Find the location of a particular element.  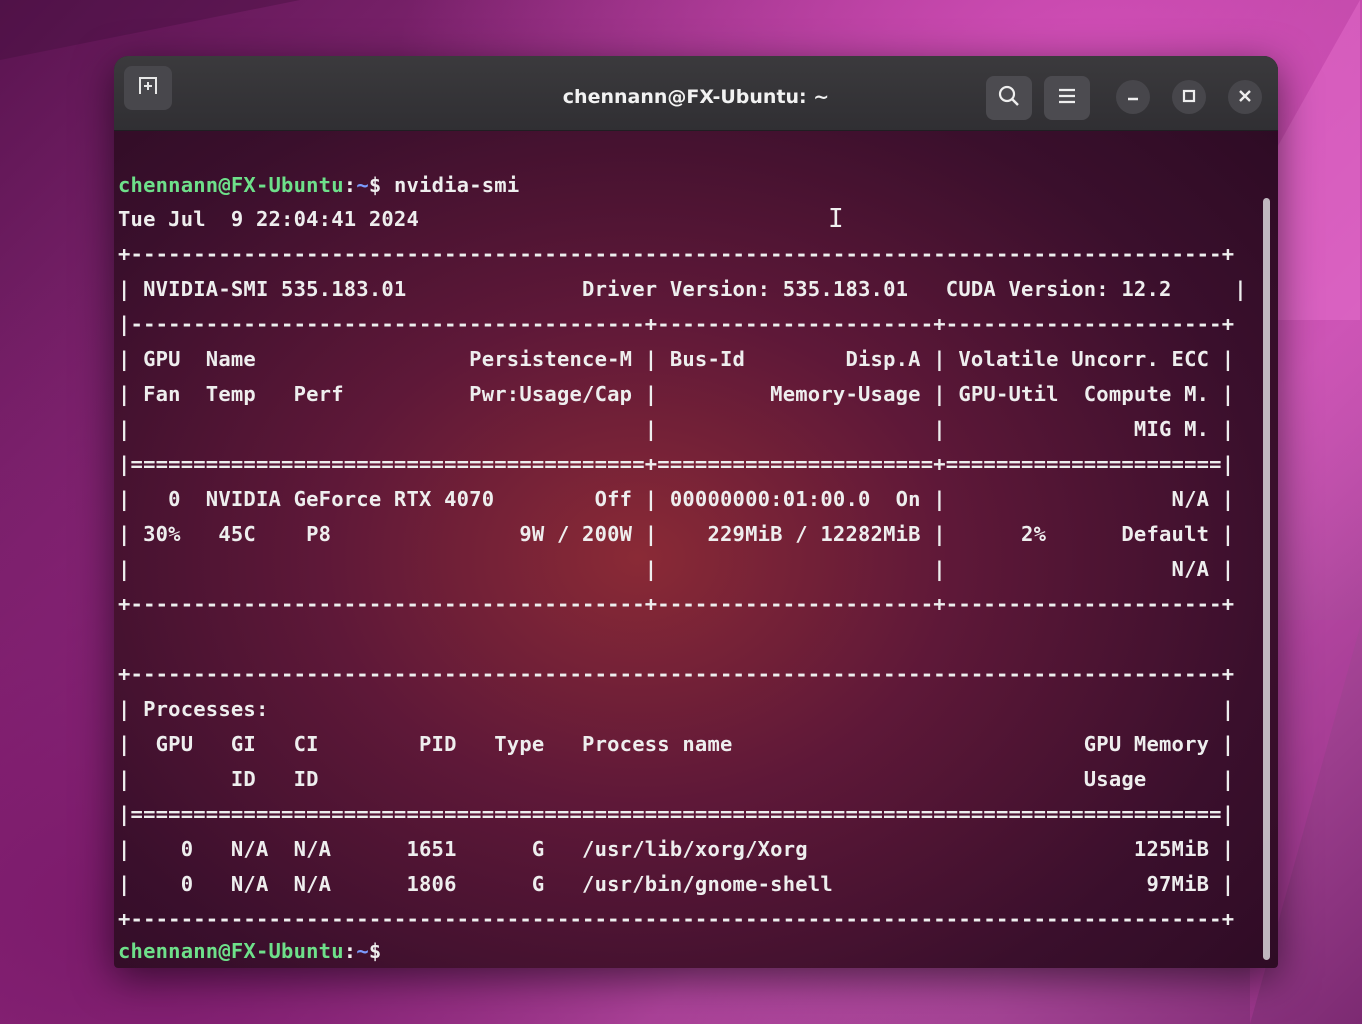

menu-button is located at coordinates (1067, 98).